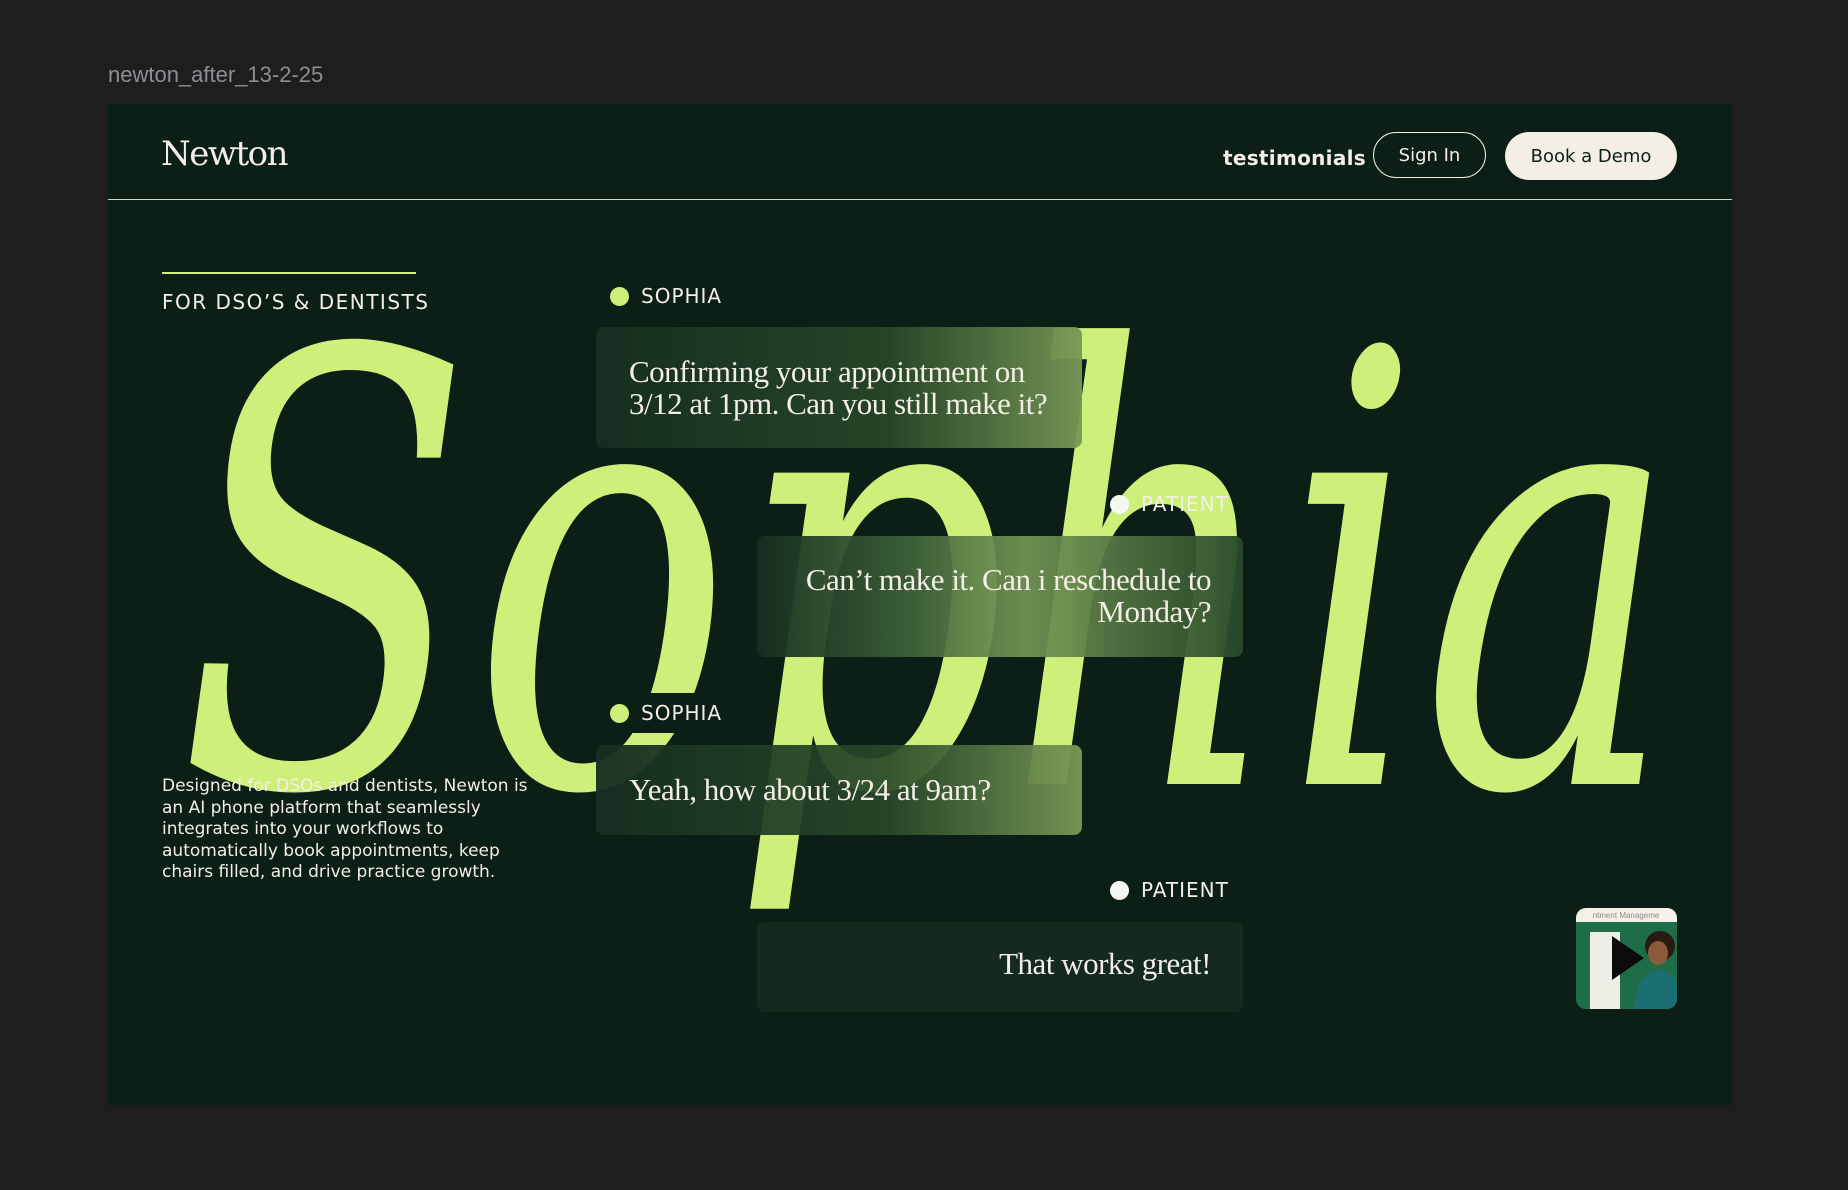 The height and width of the screenshot is (1190, 1848). I want to click on newton-logo: Newton, so click(225, 154).